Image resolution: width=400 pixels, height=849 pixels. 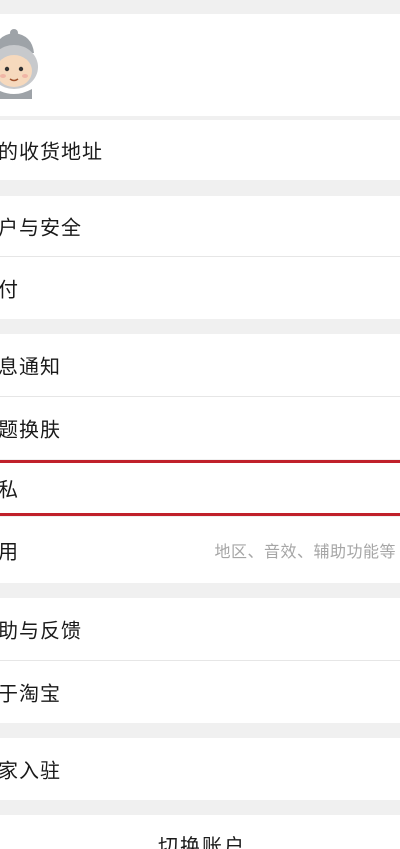 What do you see at coordinates (200, 428) in the screenshot?
I see `menu-item-theme: 题换肤` at bounding box center [200, 428].